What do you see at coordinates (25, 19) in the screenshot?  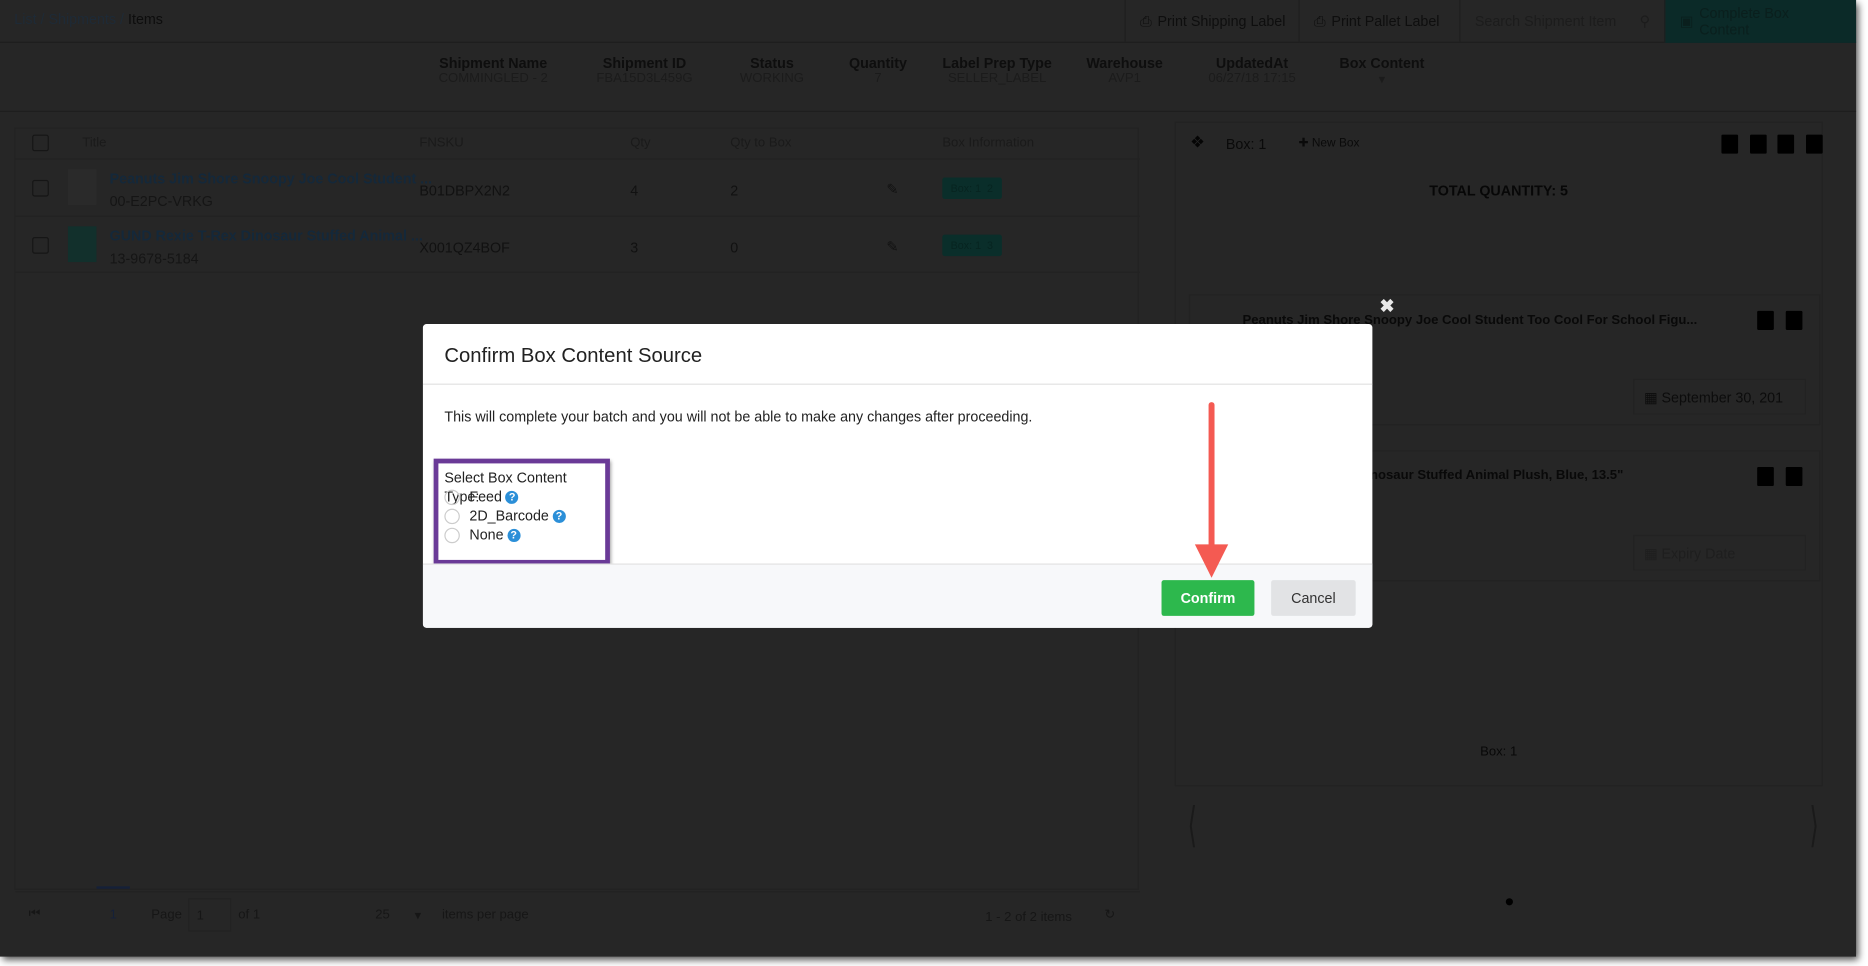 I see `breadcrumb-list: List` at bounding box center [25, 19].